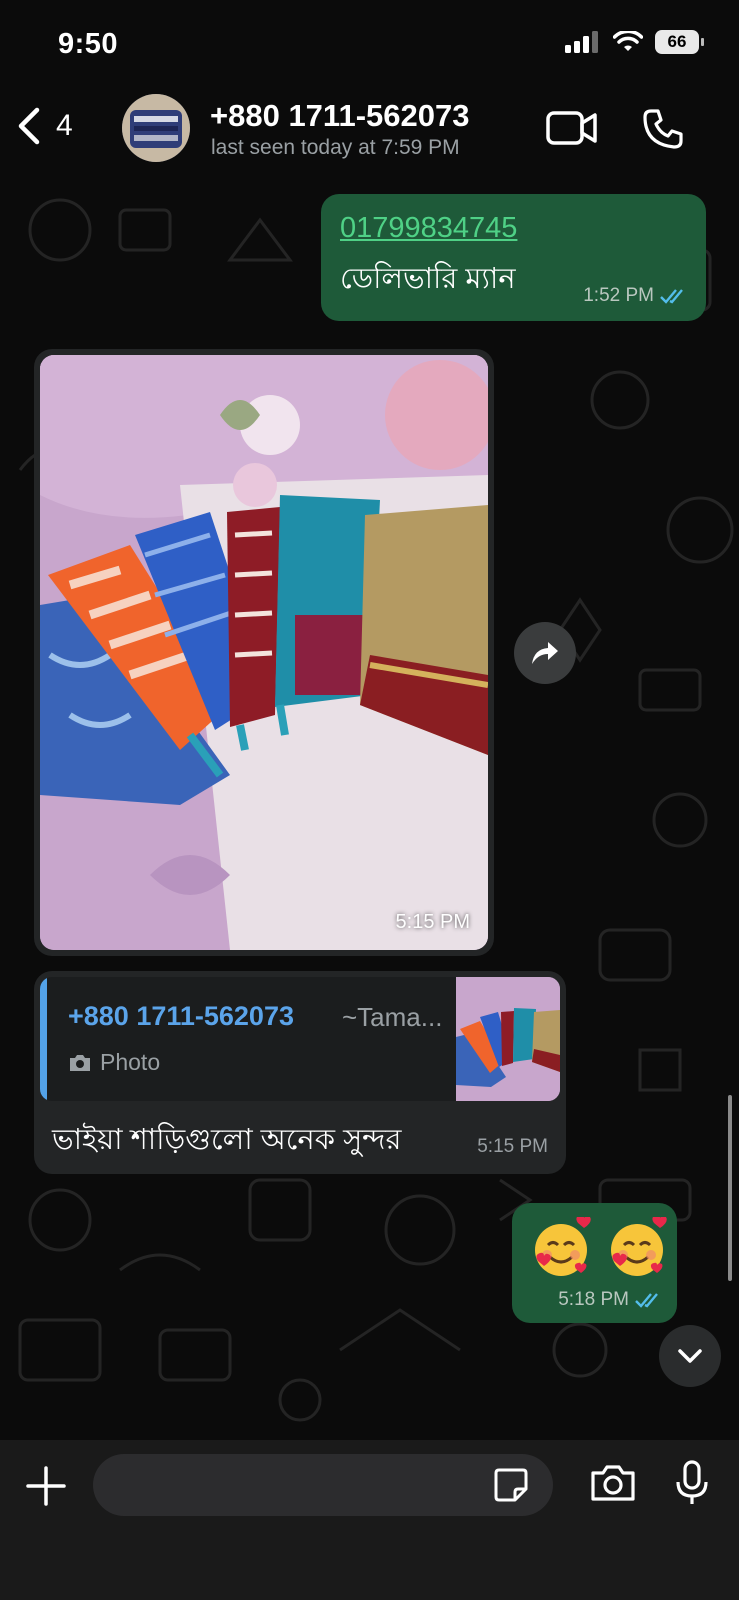 This screenshot has width=739, height=1600. What do you see at coordinates (181, 1016) in the screenshot?
I see `quoted-sender: +880 1711-562073` at bounding box center [181, 1016].